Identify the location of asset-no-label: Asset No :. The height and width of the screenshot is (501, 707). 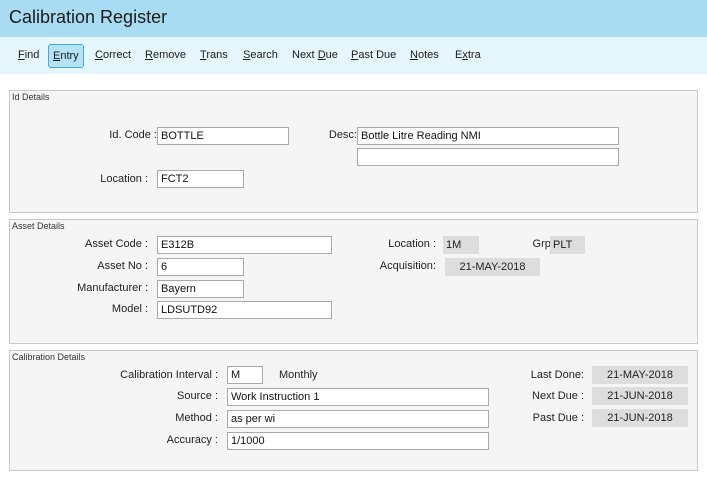
(122, 266).